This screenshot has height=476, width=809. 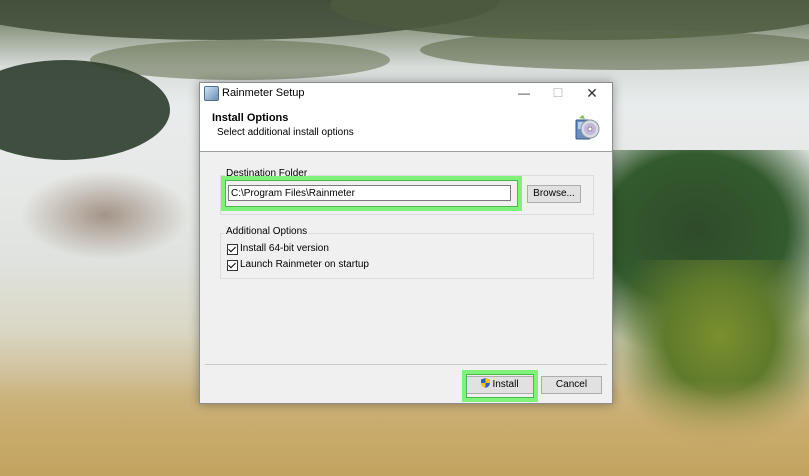 I want to click on footer-divider, so click(x=406, y=364).